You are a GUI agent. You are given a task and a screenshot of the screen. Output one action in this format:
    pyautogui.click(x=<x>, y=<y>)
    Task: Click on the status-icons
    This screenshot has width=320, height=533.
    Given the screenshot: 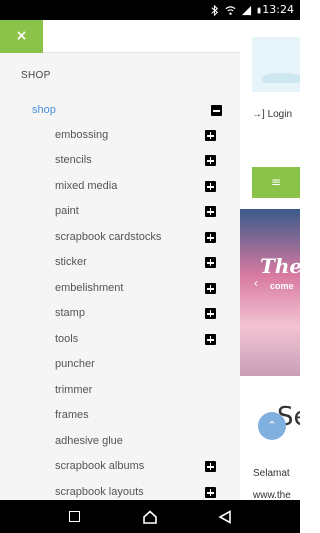 What is the action you would take?
    pyautogui.click(x=236, y=10)
    